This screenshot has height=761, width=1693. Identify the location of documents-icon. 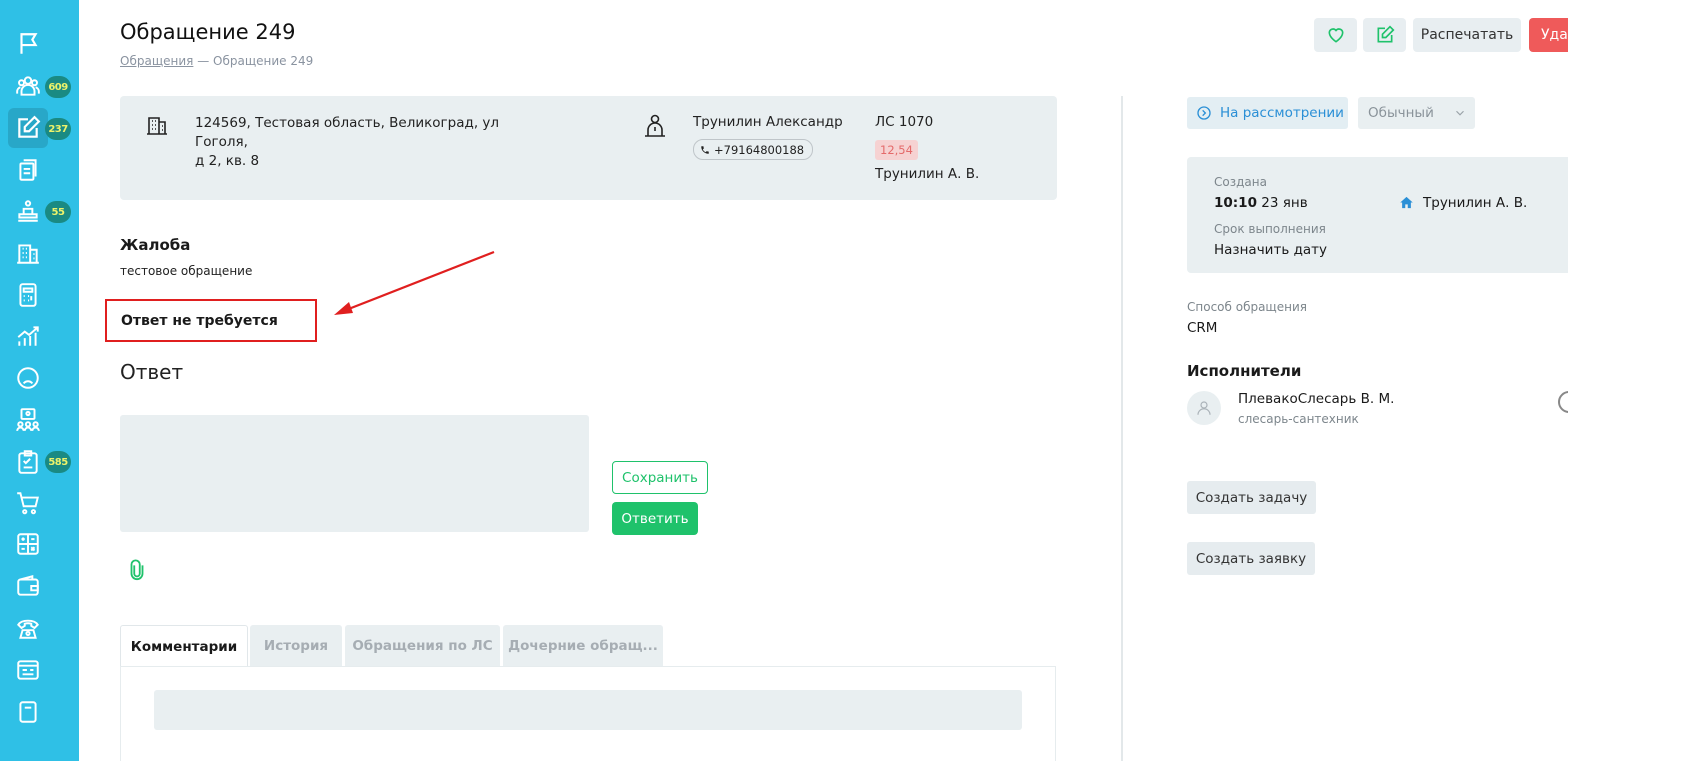
(28, 170).